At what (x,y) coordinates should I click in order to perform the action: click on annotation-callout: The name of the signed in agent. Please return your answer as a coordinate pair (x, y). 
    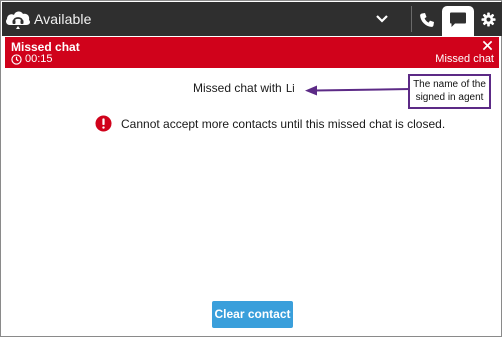
    Looking at the image, I should click on (449, 91).